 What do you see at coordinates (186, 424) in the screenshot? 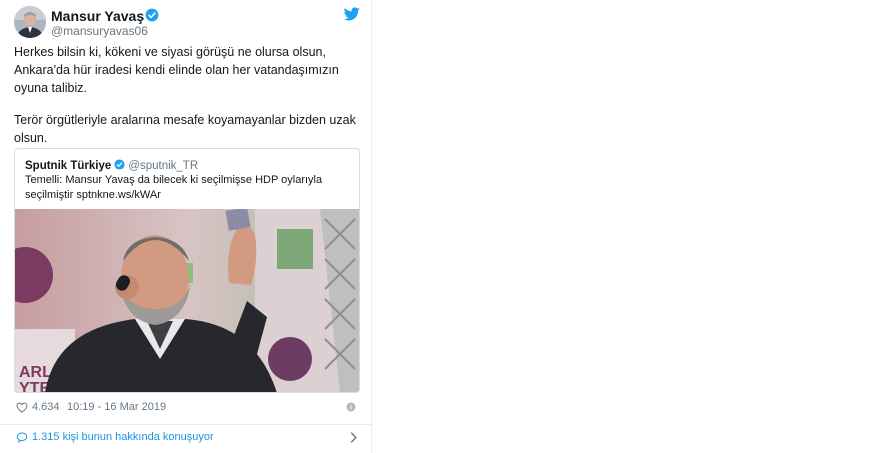
I see `divider` at bounding box center [186, 424].